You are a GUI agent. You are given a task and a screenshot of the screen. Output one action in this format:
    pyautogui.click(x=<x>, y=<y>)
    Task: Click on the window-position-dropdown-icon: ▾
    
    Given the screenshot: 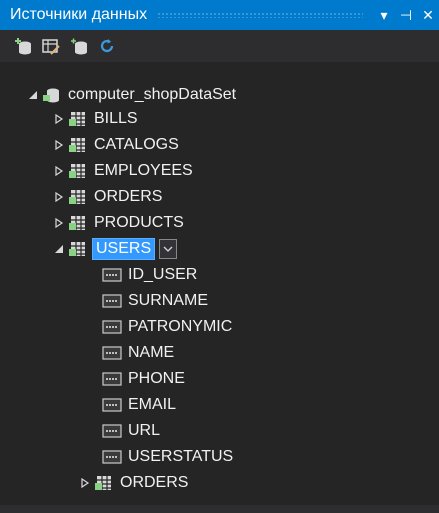 What is the action you would take?
    pyautogui.click(x=384, y=15)
    